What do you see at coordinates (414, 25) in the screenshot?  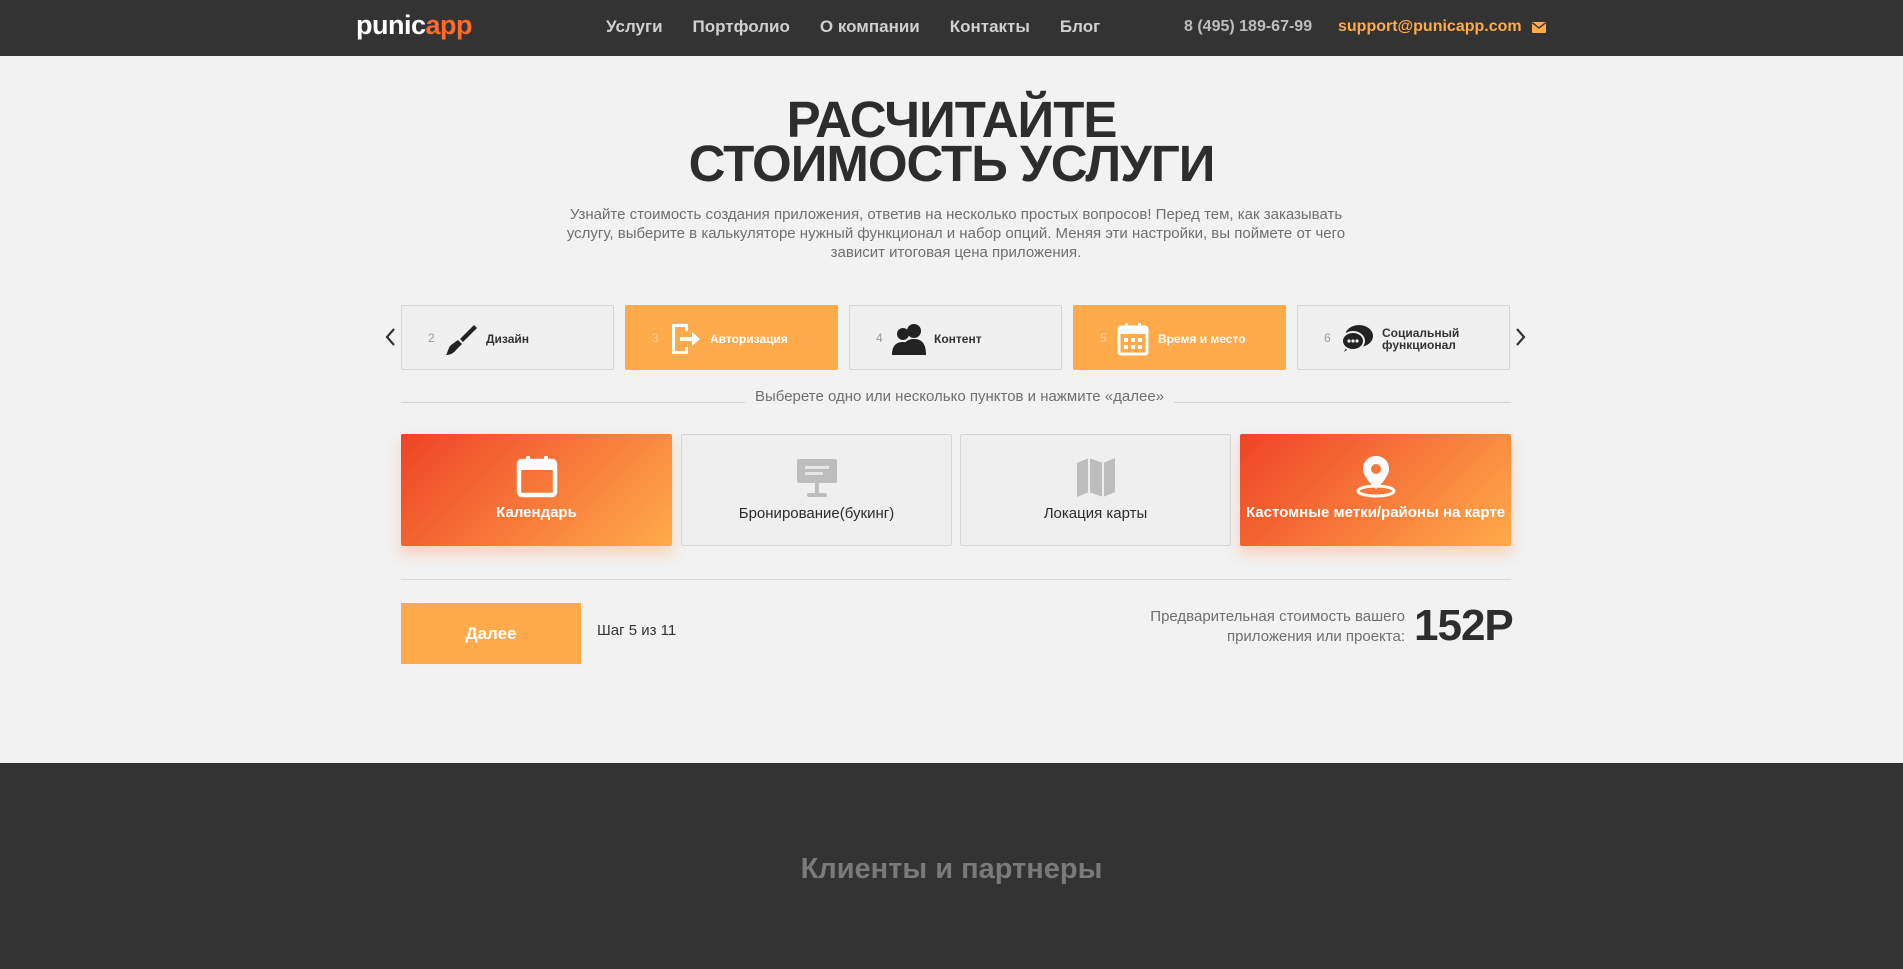 I see `logo: punicapp` at bounding box center [414, 25].